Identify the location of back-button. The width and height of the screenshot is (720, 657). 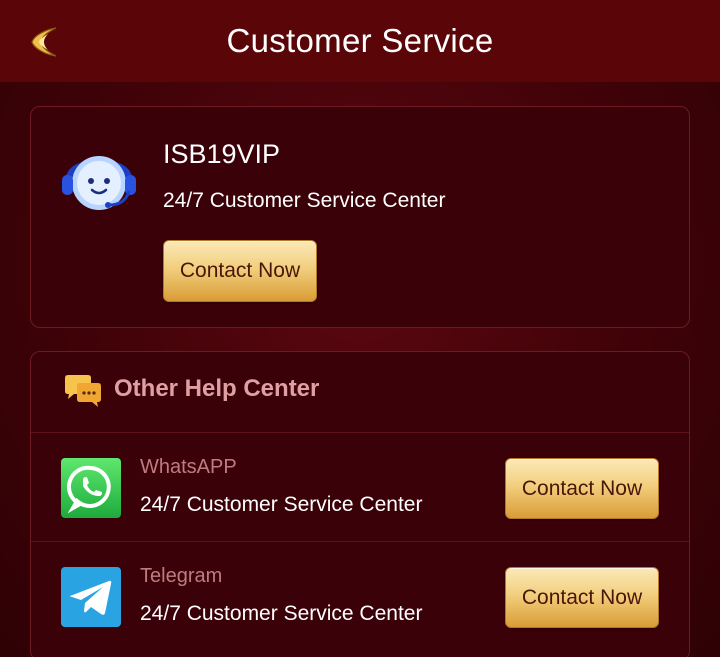
(46, 42).